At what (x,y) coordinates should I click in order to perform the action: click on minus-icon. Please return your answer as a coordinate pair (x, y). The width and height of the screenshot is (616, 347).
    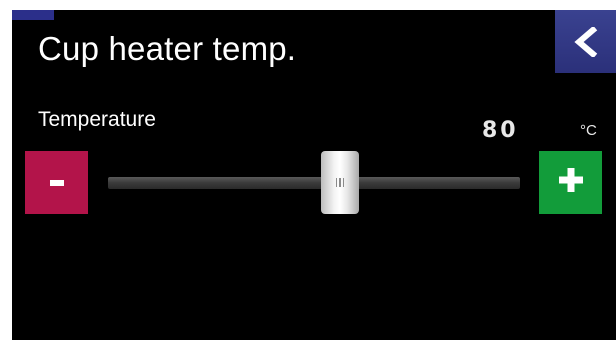
    Looking at the image, I should click on (56, 182).